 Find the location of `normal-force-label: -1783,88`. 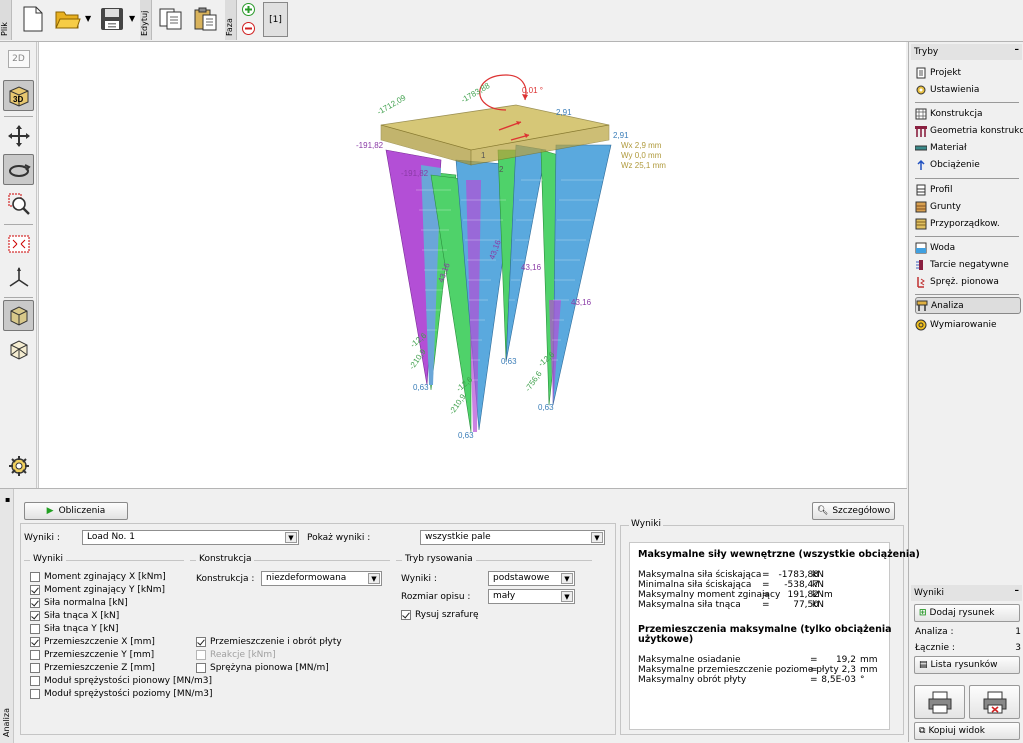

normal-force-label: -1783,88 is located at coordinates (476, 93).